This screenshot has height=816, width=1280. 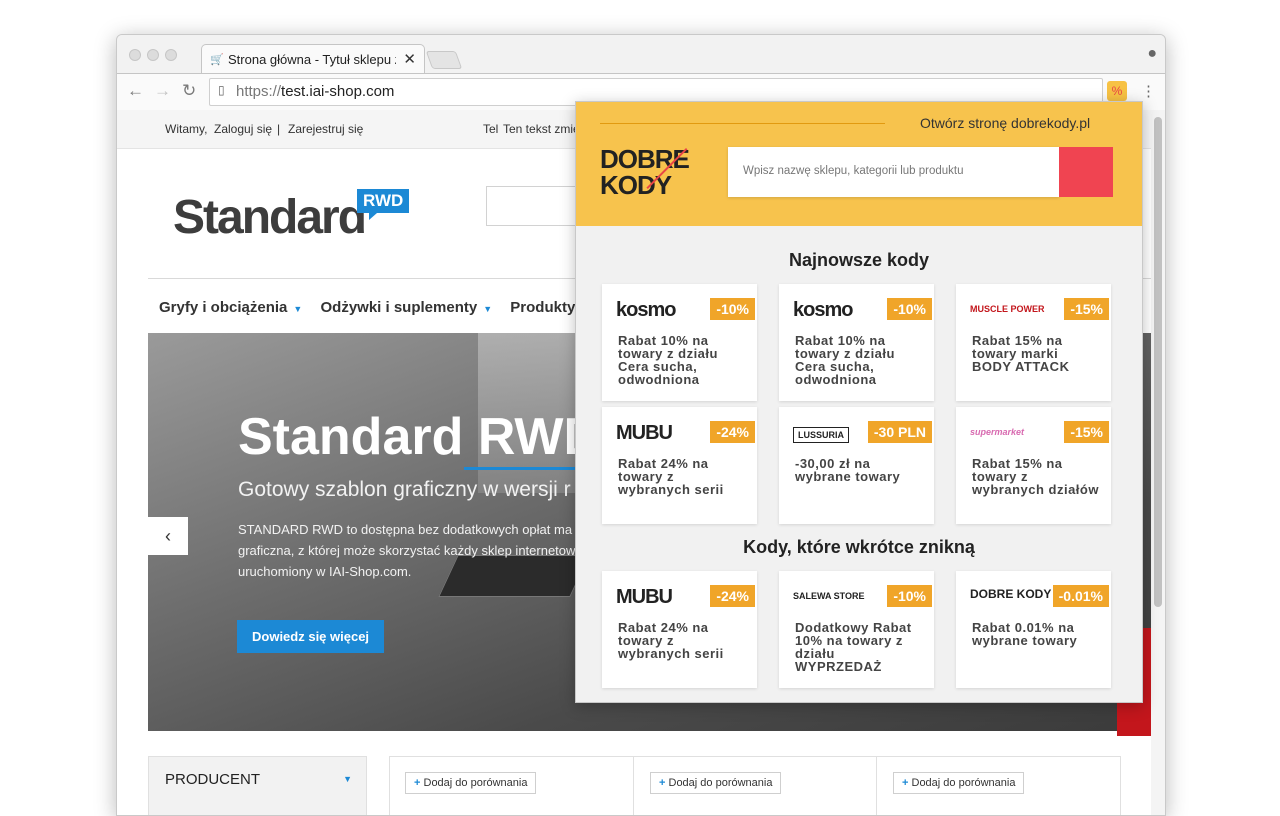 I want to click on url-text: https://test.iai-shop.com, so click(x=315, y=91).